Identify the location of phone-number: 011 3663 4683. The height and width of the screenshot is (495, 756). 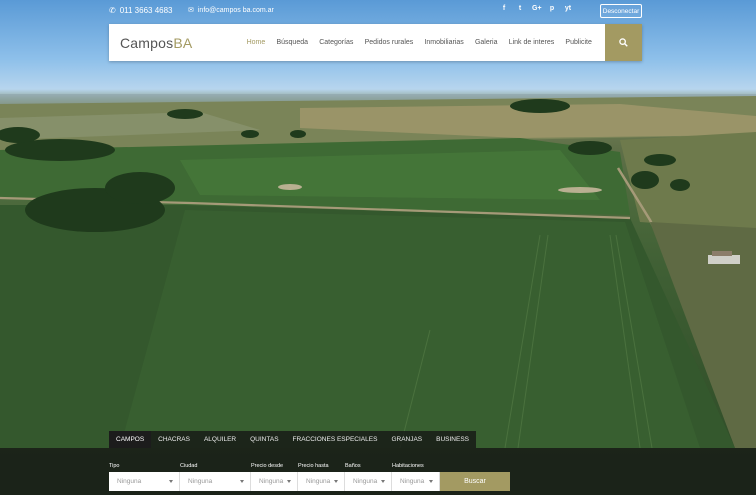
(146, 10).